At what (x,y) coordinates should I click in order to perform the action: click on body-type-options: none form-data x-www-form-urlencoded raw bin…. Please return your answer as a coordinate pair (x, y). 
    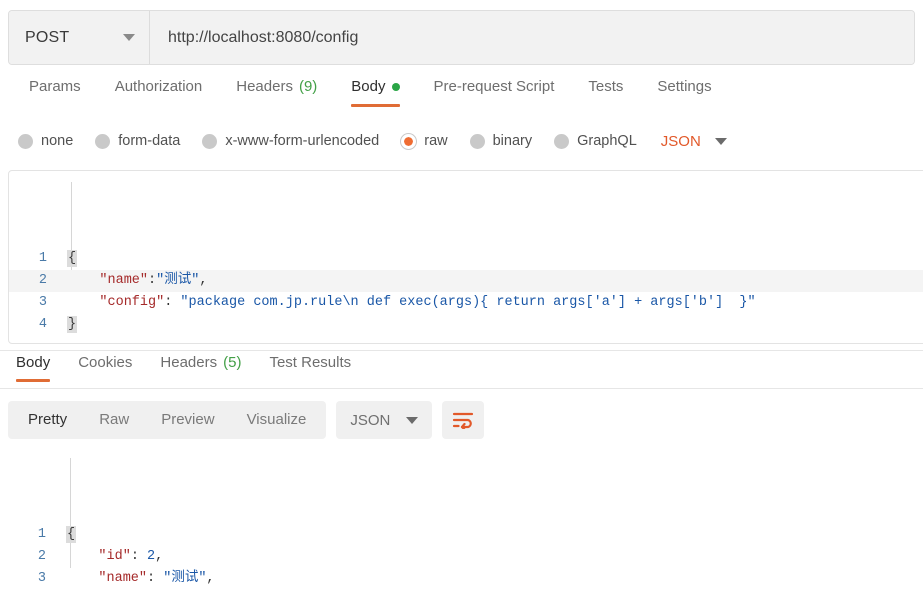
    Looking at the image, I should click on (461, 141).